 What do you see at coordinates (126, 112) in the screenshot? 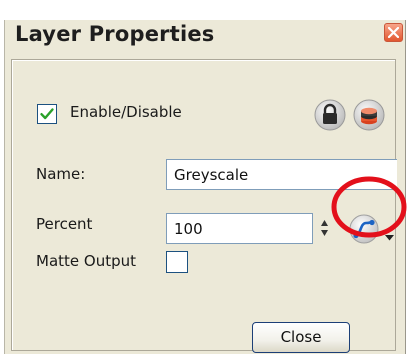
I see `enable-label: Enable/Disable` at bounding box center [126, 112].